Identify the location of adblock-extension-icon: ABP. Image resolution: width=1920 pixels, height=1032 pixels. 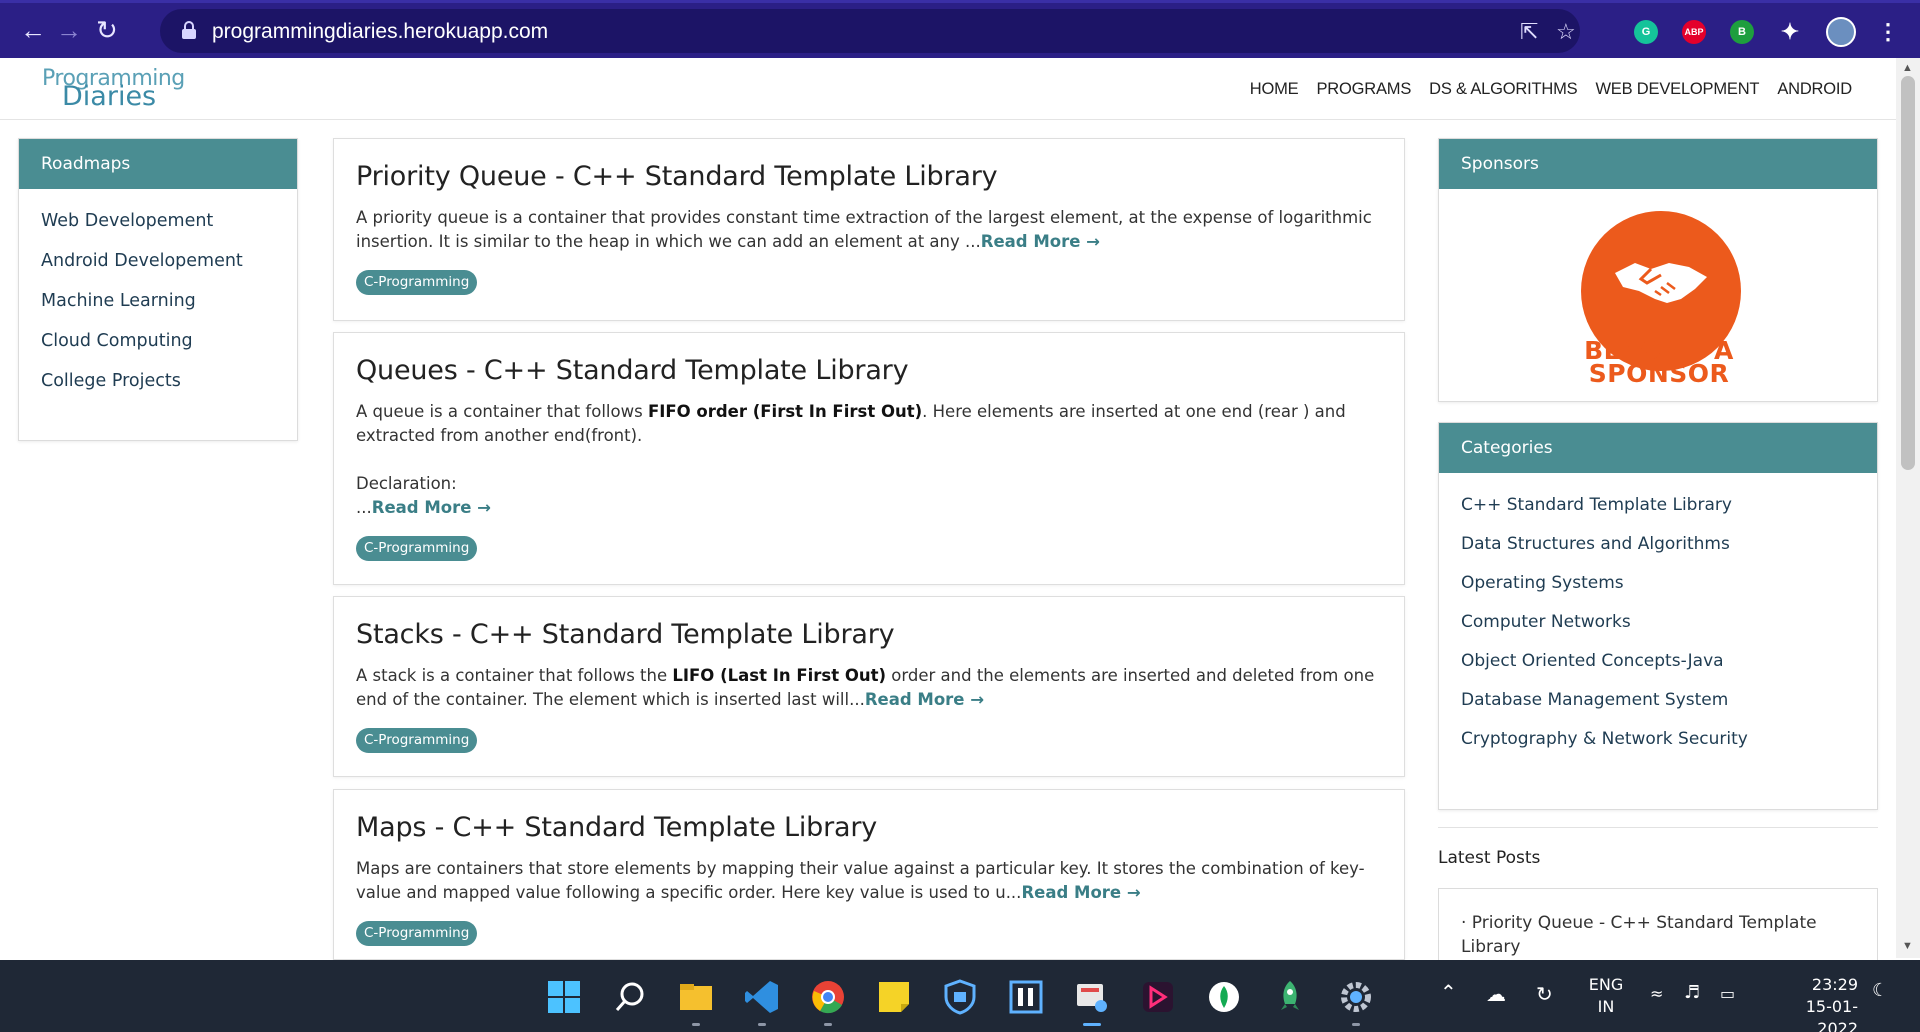
(1694, 32).